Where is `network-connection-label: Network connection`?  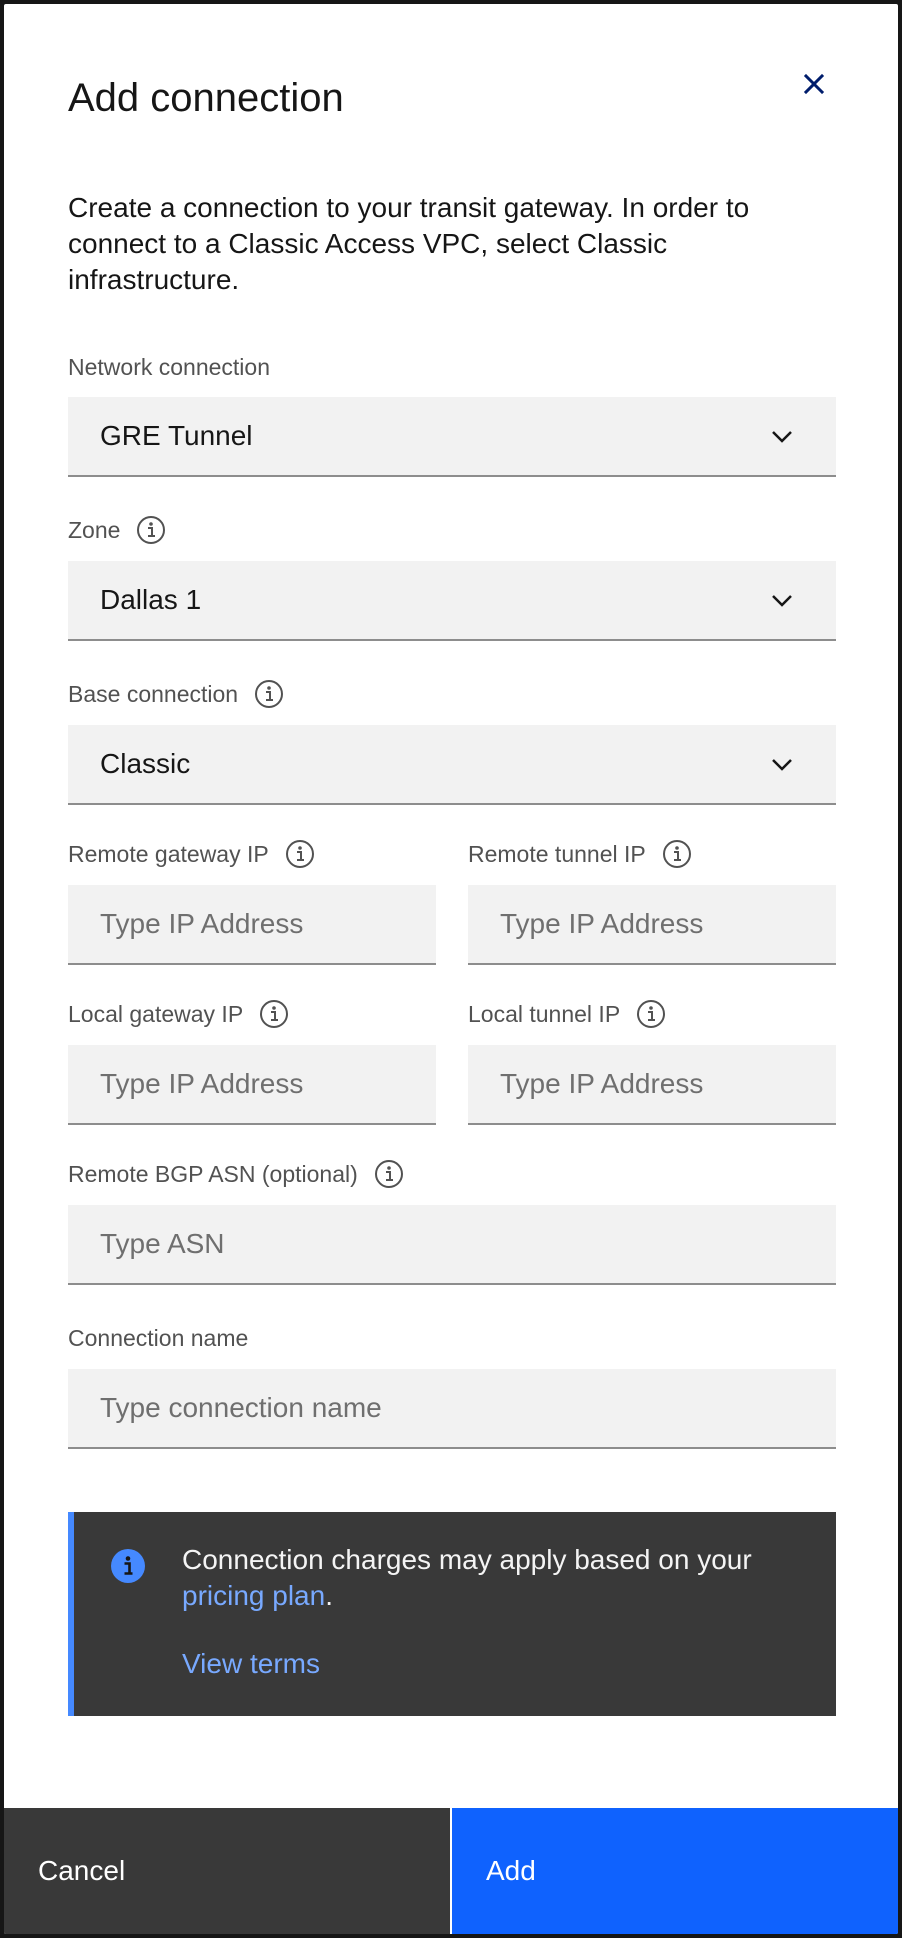
network-connection-label: Network connection is located at coordinates (169, 367).